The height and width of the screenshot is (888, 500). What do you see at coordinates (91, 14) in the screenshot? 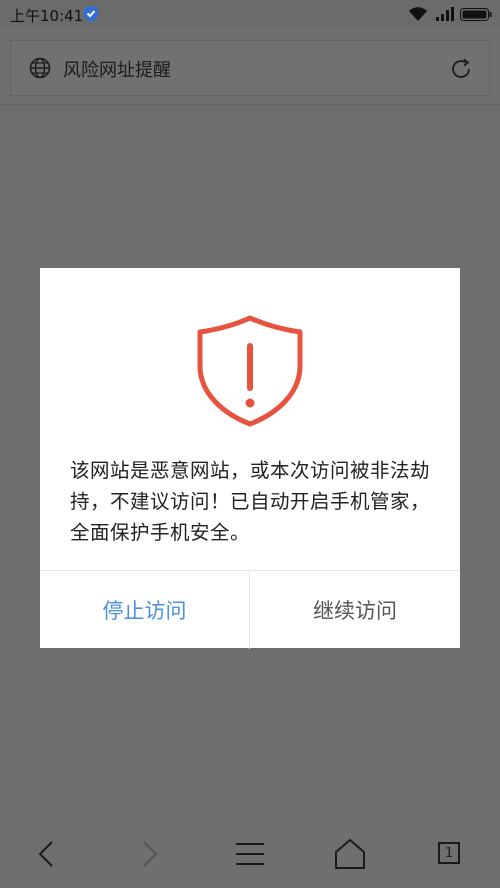
I see `shield-badge-icon` at bounding box center [91, 14].